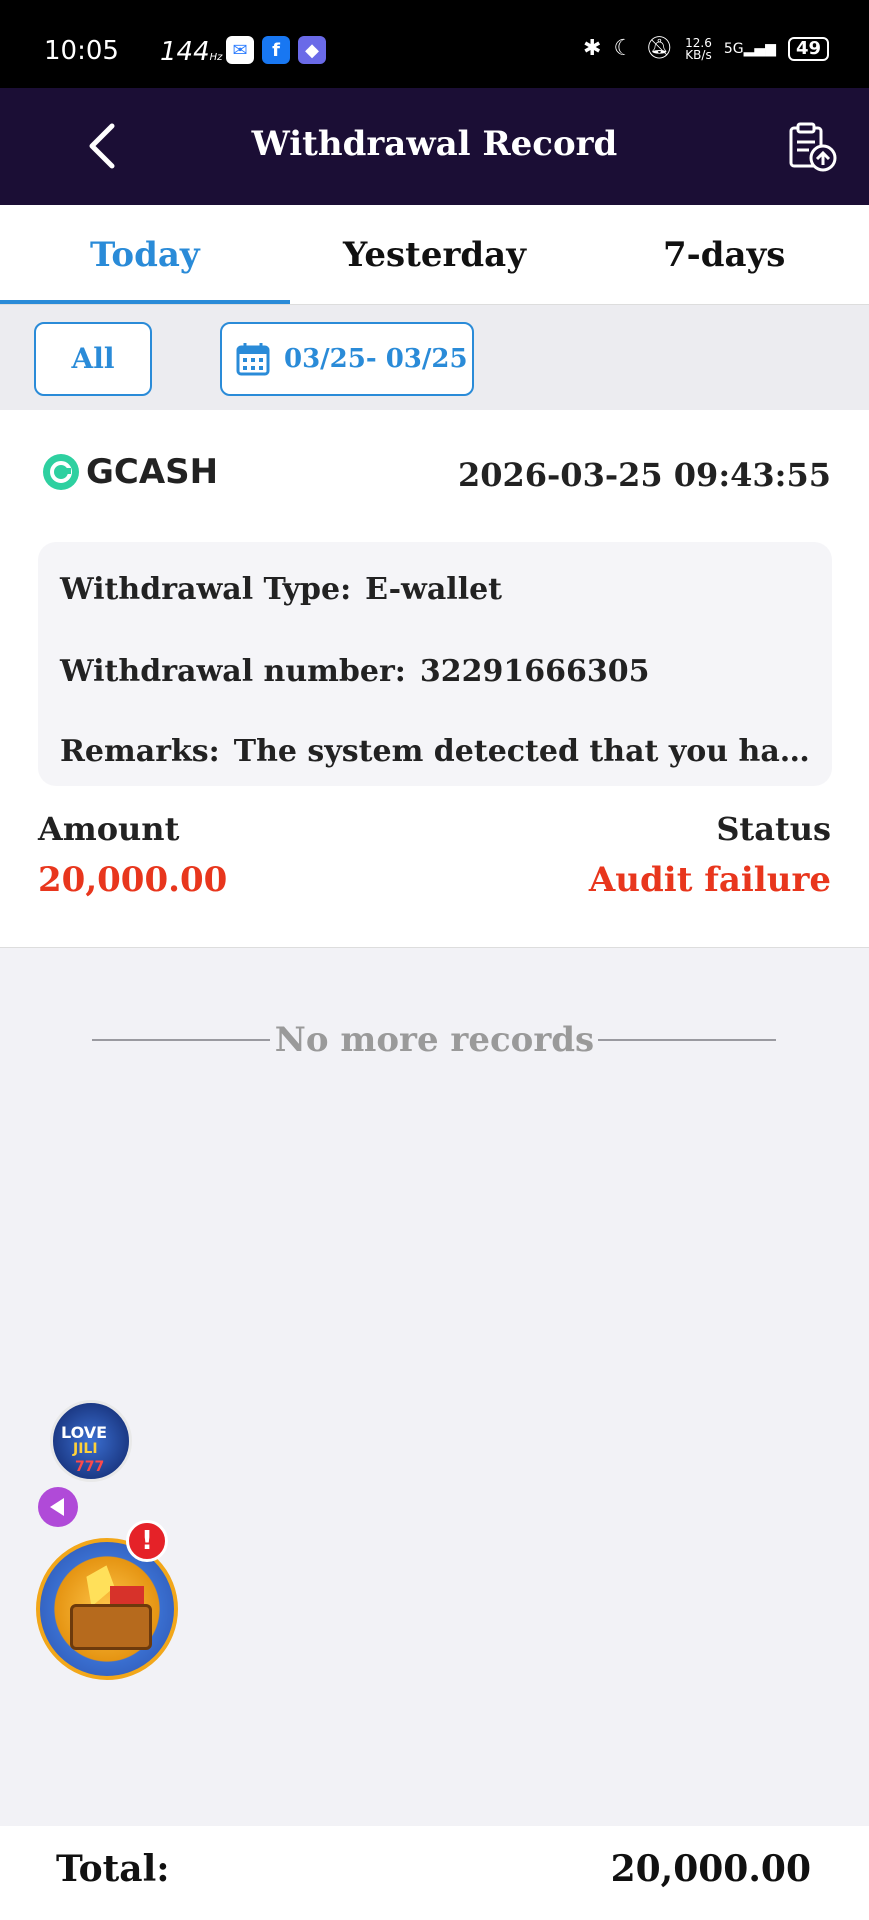  I want to click on tab-yesterday: Yesterday, so click(435, 254).